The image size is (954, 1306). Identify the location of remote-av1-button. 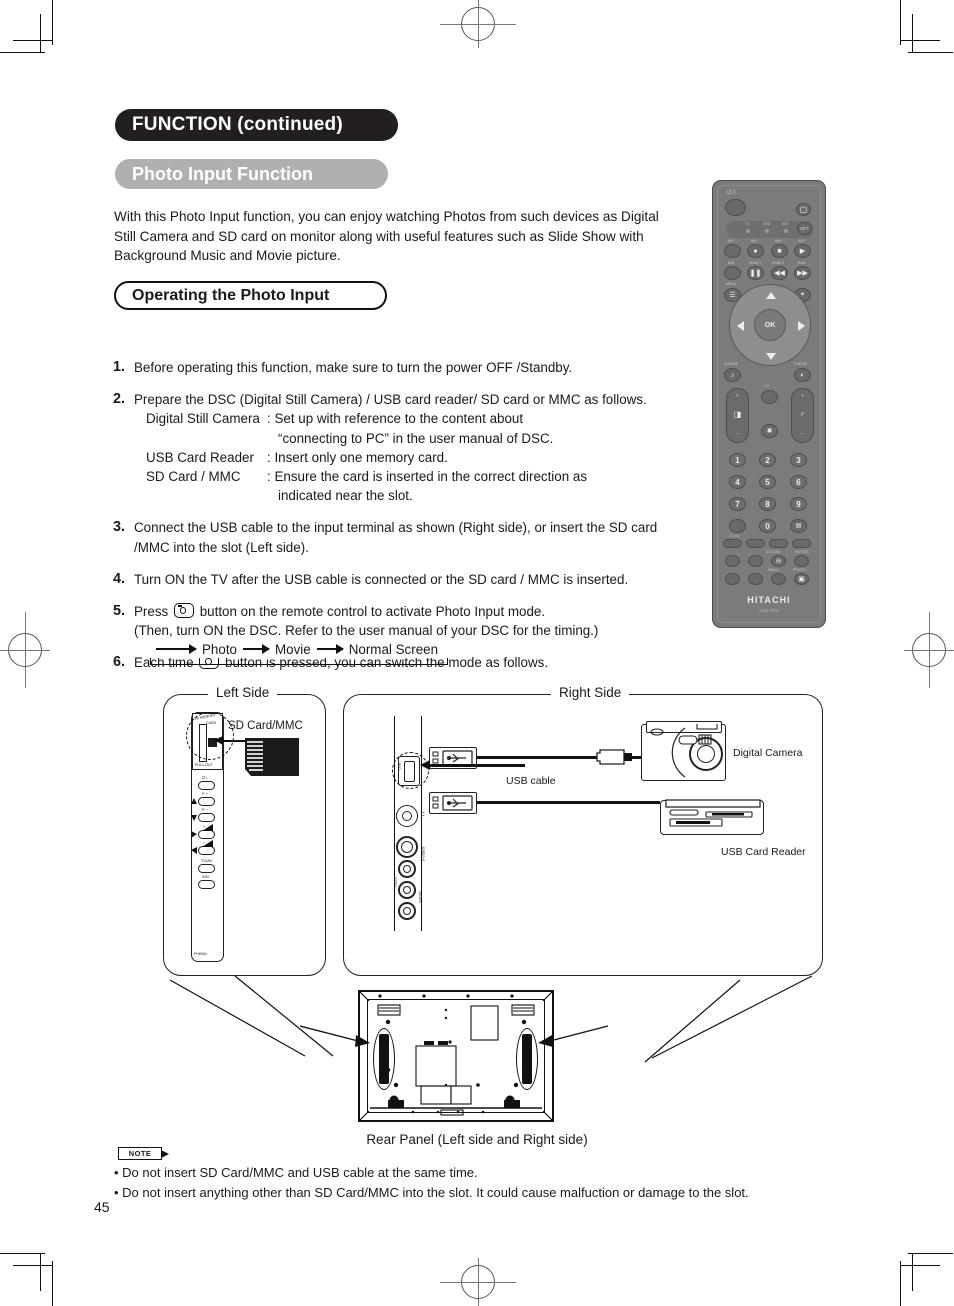
(732, 251).